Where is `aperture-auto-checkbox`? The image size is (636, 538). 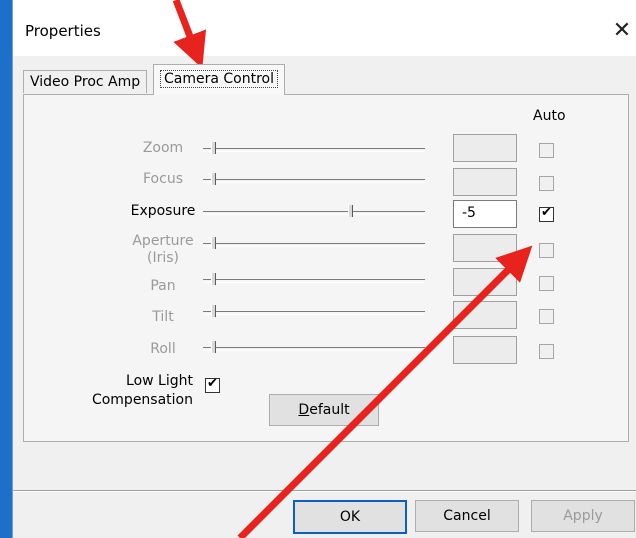 aperture-auto-checkbox is located at coordinates (546, 250).